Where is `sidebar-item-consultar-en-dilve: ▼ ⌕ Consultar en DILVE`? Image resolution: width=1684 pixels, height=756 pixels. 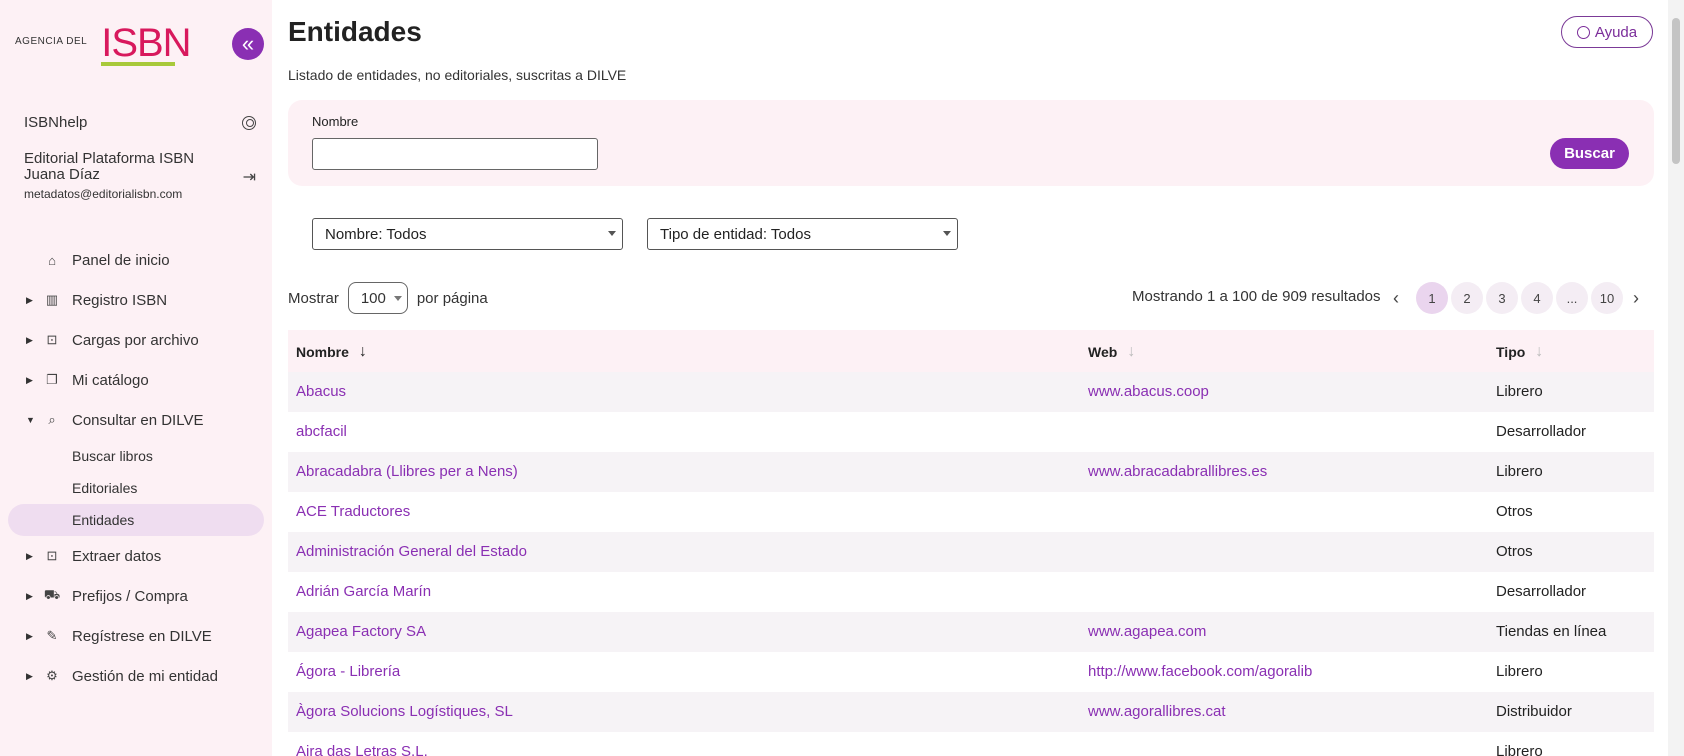
sidebar-item-consultar-en-dilve: ▼ ⌕ Consultar en DILVE is located at coordinates (136, 420).